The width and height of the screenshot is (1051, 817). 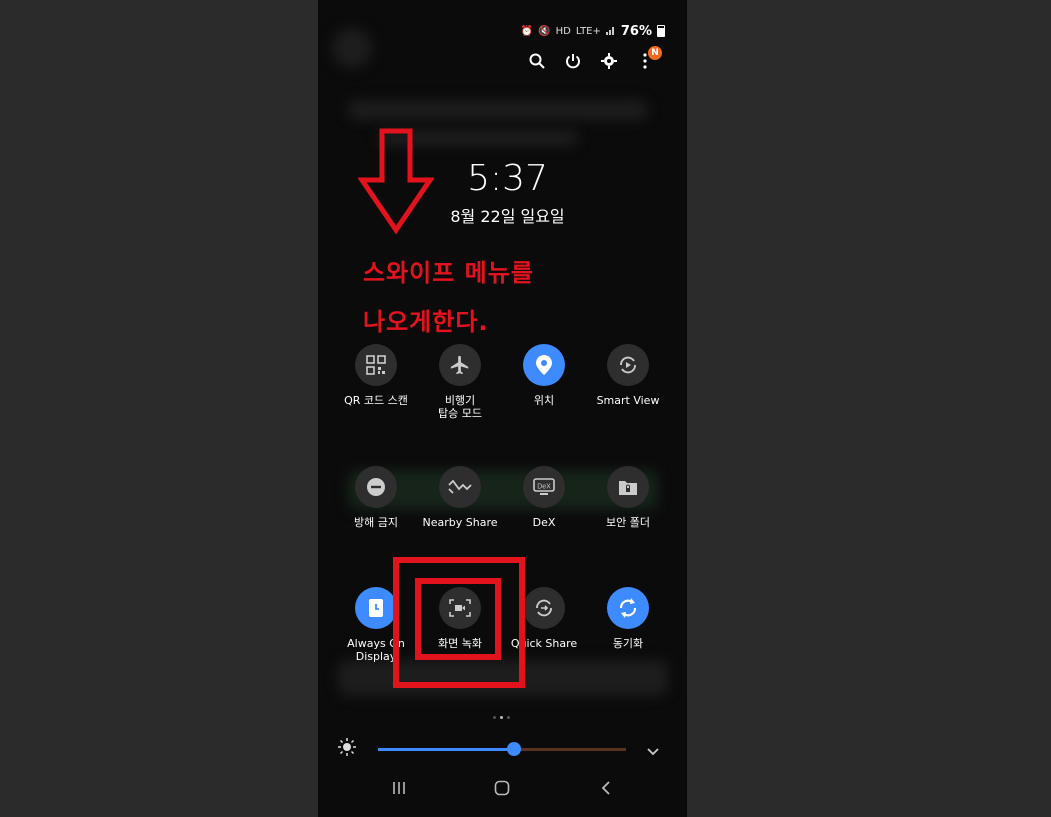 I want to click on always-on-display-icon, so click(x=376, y=608).